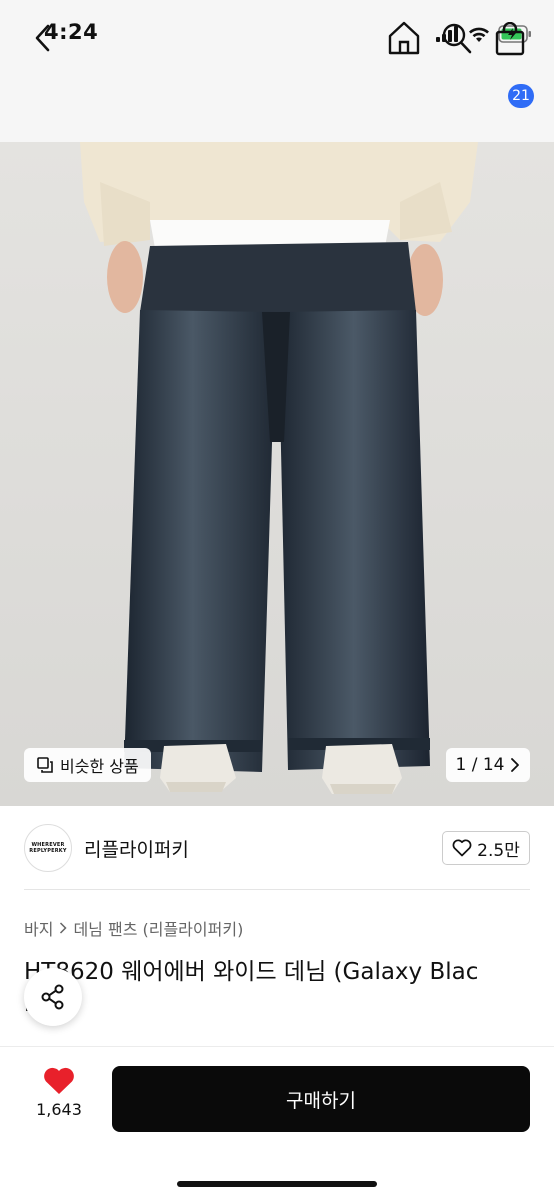 The width and height of the screenshot is (554, 1200). I want to click on buy-button: 구매하기, so click(321, 1099).